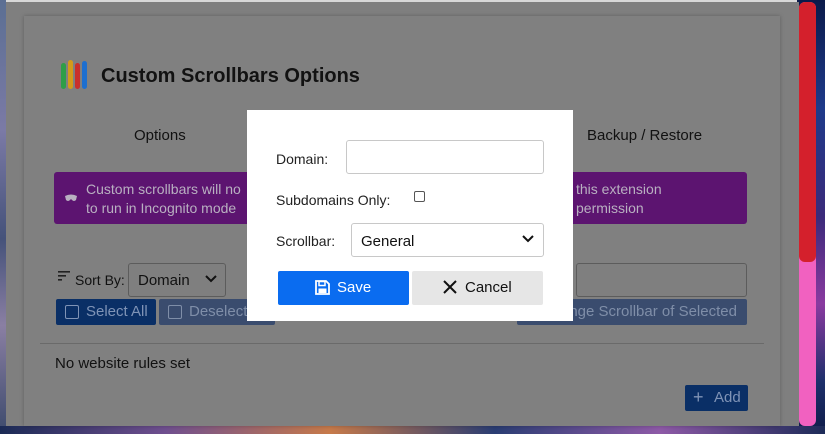 The width and height of the screenshot is (825, 434). Describe the element at coordinates (161, 208) in the screenshot. I see `notice-text-left-2: to run in Incognito mode` at that location.